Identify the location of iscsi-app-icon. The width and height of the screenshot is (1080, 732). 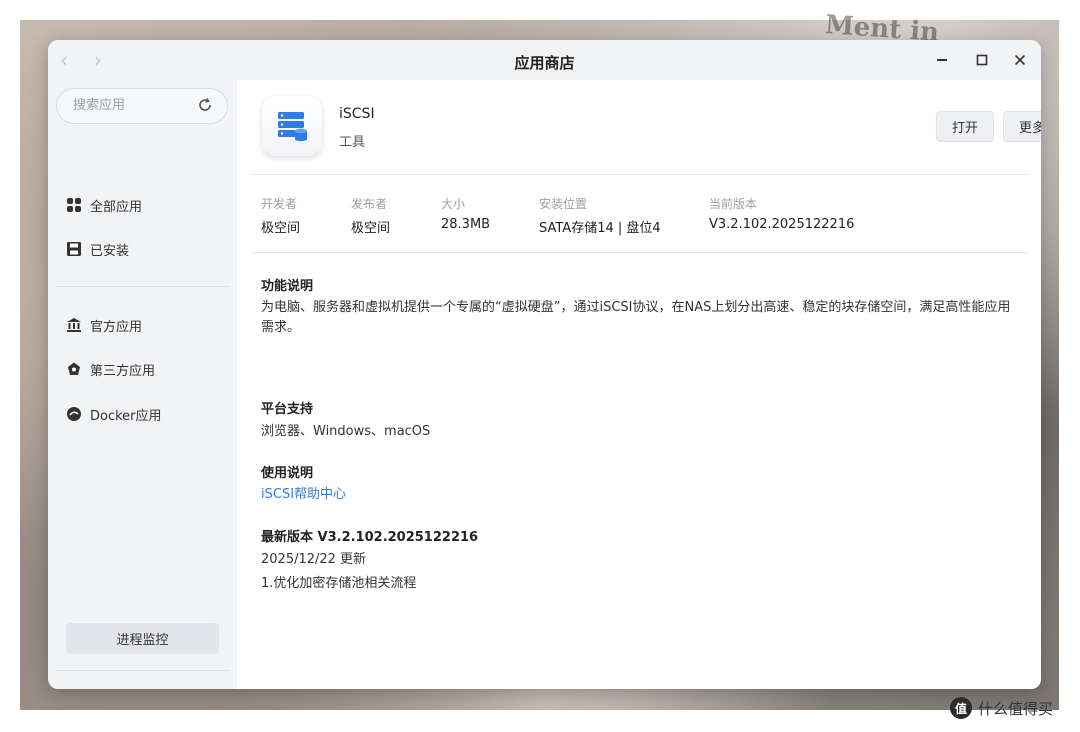
(292, 126).